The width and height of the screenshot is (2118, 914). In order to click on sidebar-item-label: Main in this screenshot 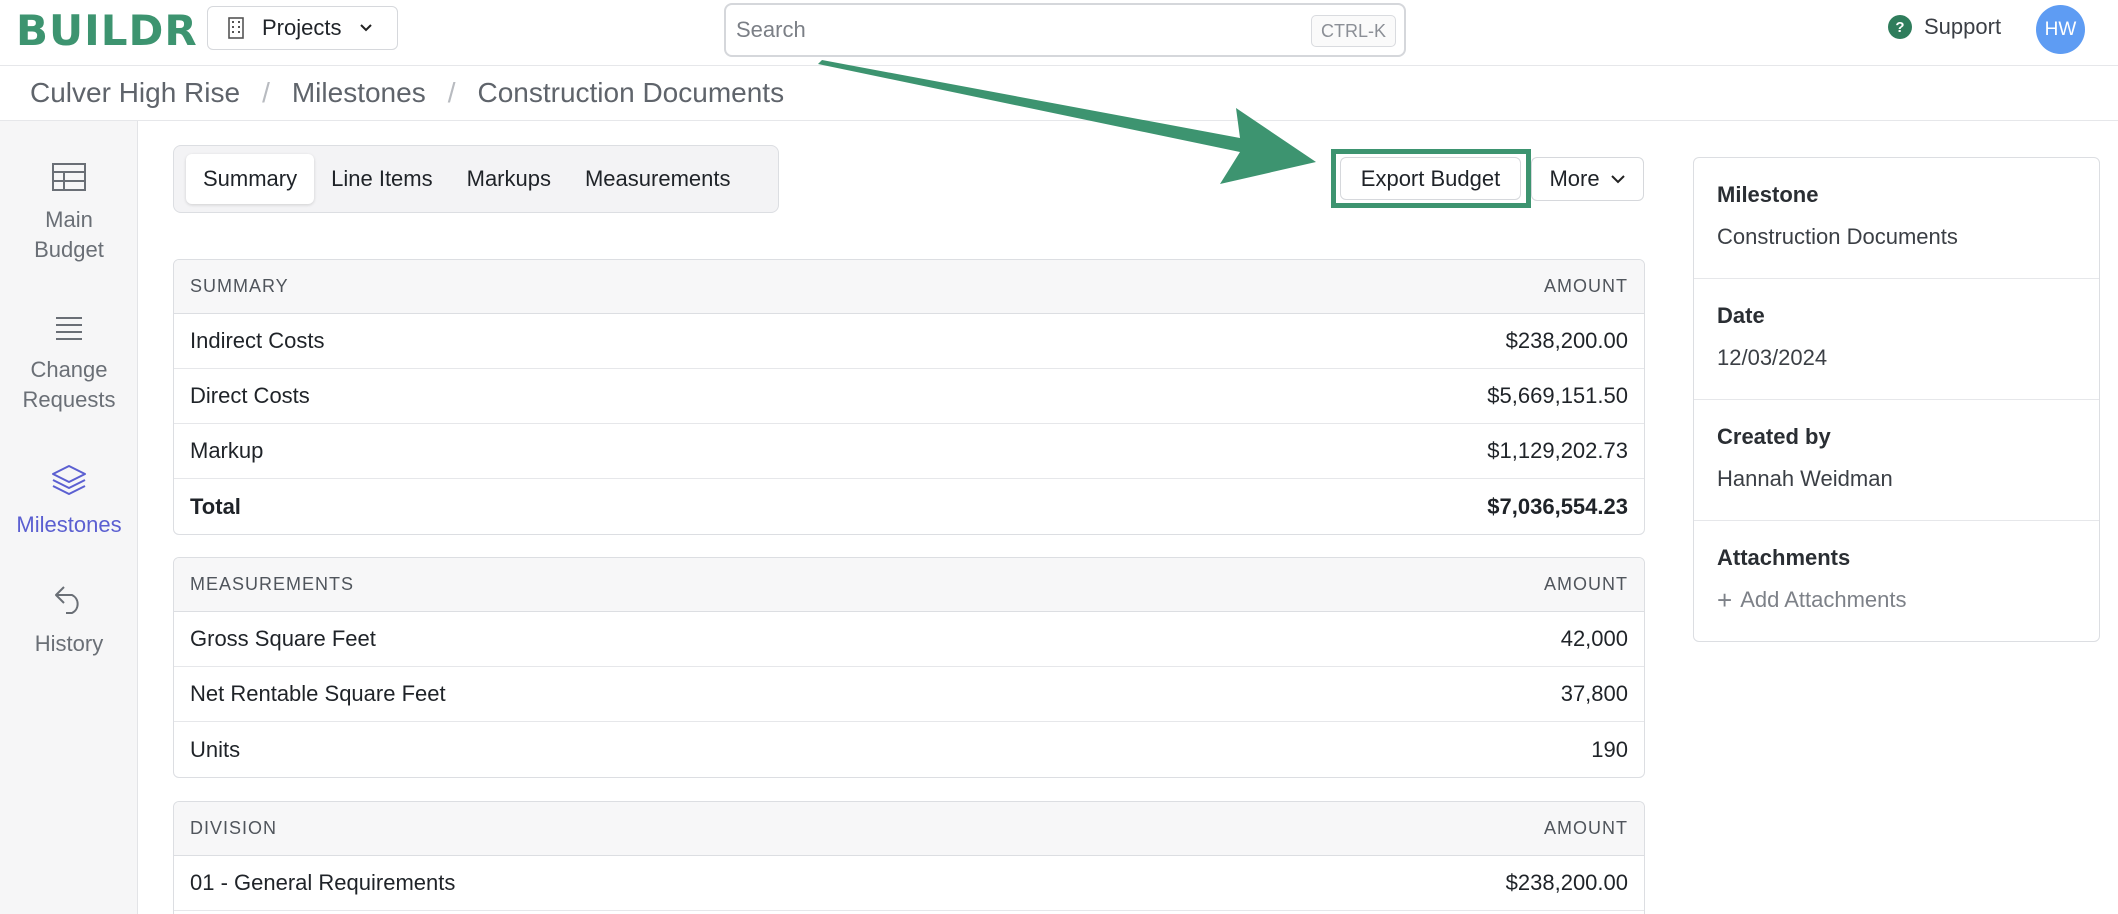, I will do `click(69, 219)`.